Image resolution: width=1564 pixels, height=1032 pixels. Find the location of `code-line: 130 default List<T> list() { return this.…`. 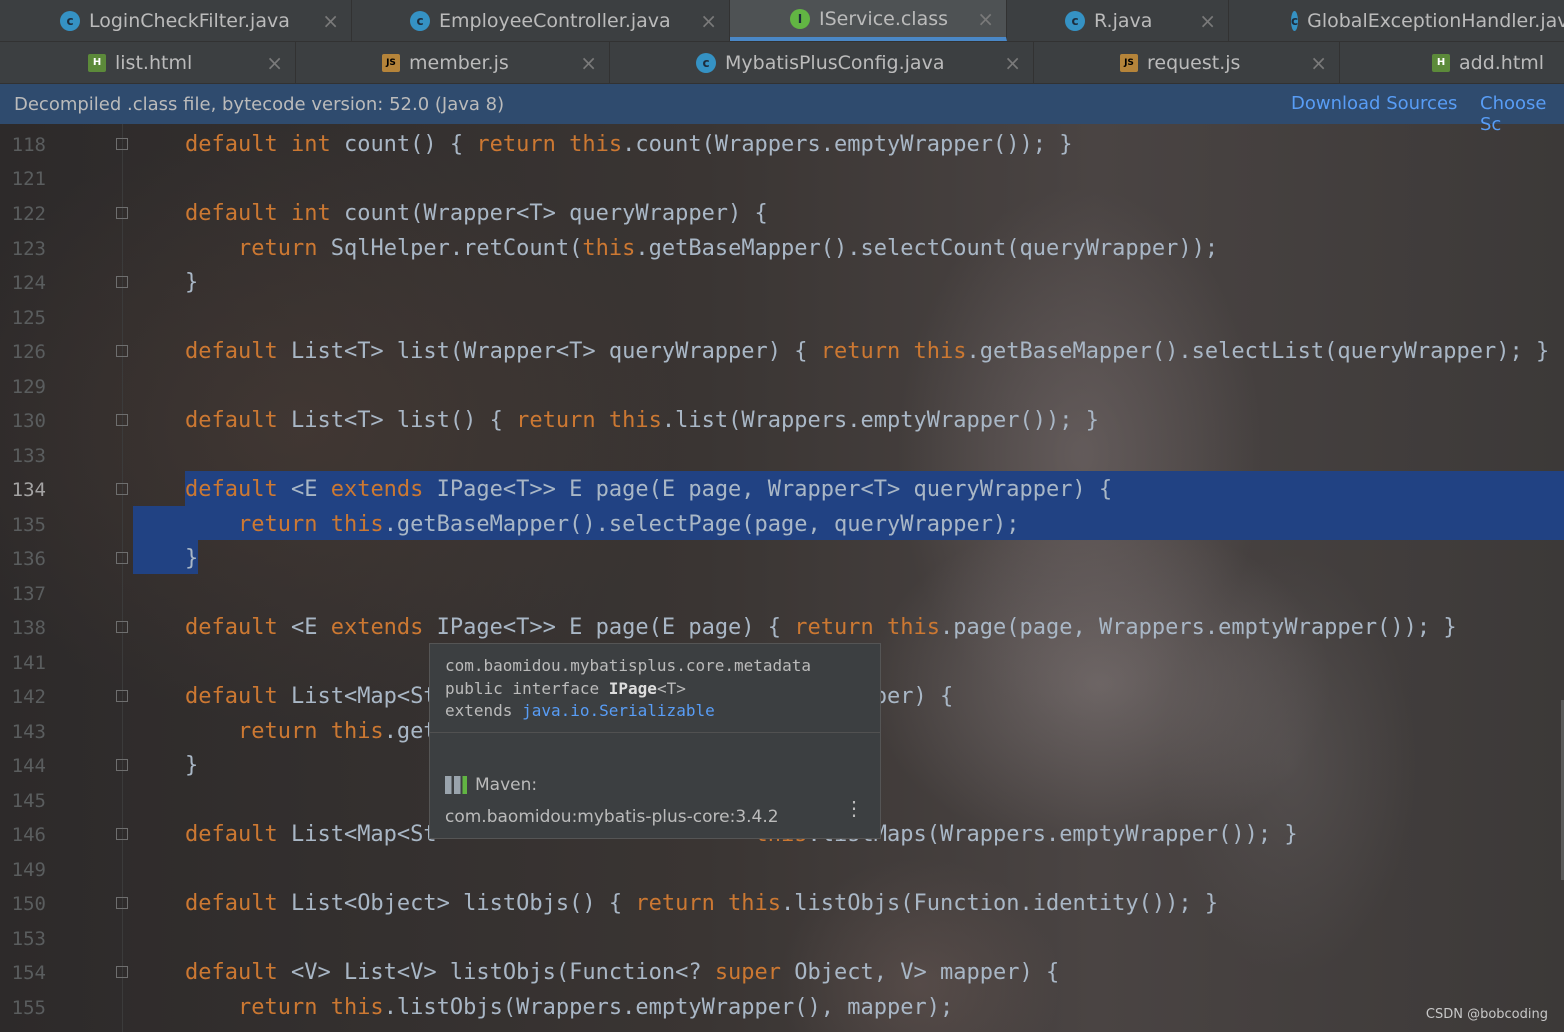

code-line: 130 default List<T> list() { return this.… is located at coordinates (782, 421).